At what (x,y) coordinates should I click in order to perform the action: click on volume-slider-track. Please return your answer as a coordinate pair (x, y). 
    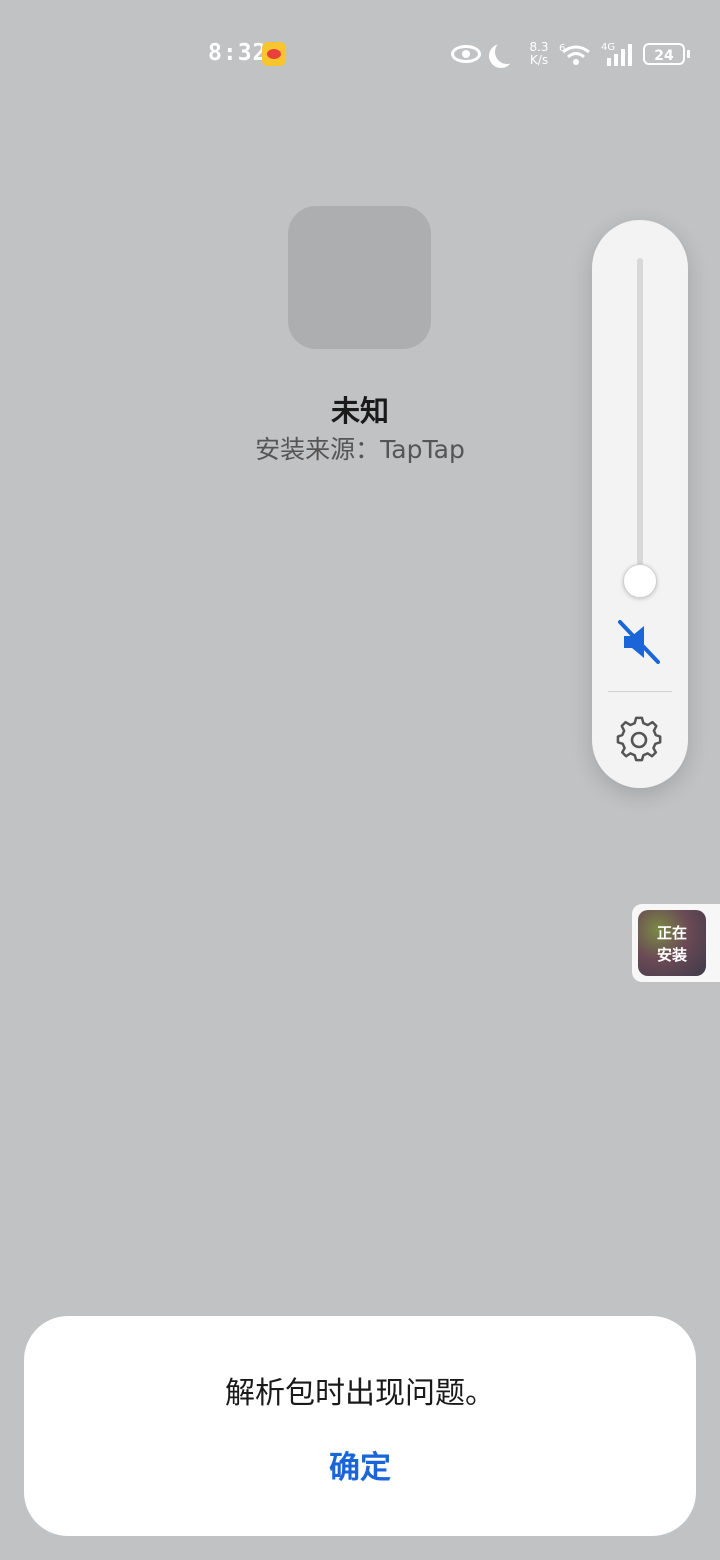
    Looking at the image, I should click on (640, 423).